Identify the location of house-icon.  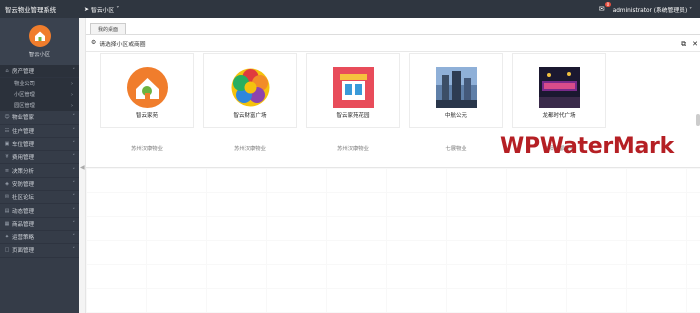
(39, 36).